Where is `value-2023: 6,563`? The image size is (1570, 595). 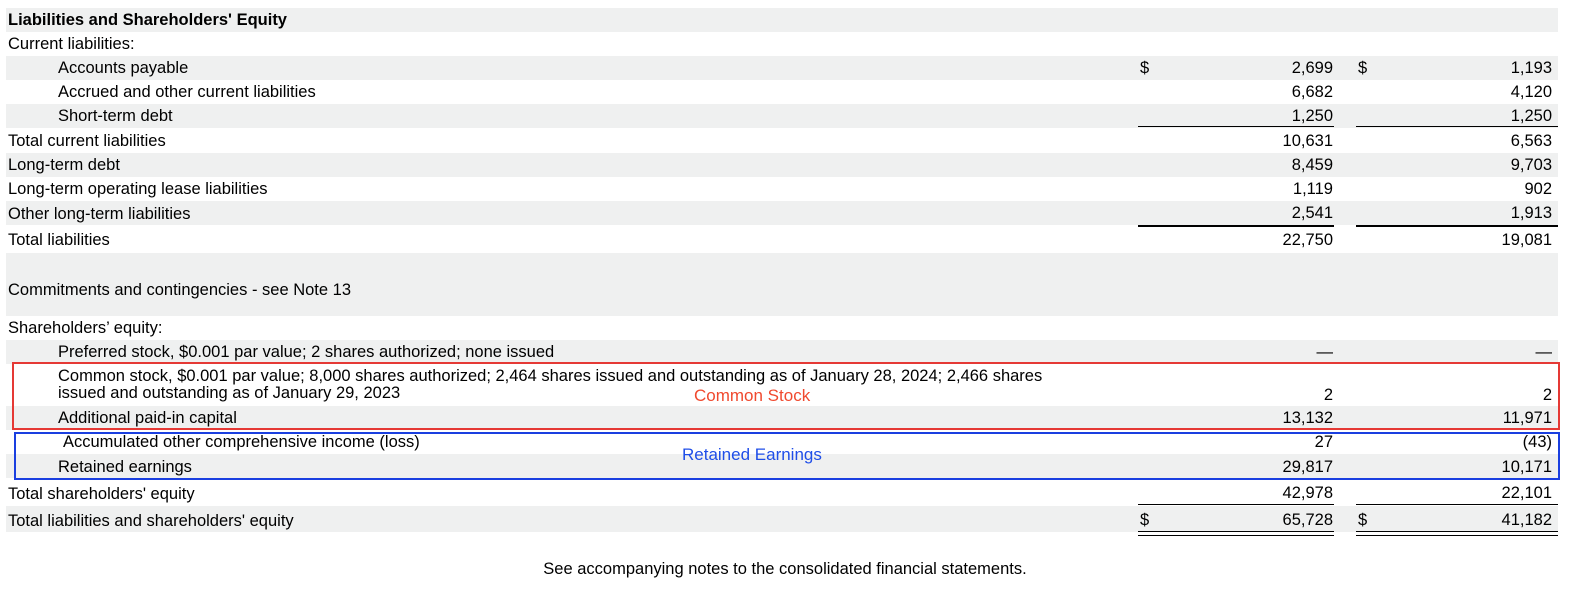
value-2023: 6,563 is located at coordinates (1531, 141).